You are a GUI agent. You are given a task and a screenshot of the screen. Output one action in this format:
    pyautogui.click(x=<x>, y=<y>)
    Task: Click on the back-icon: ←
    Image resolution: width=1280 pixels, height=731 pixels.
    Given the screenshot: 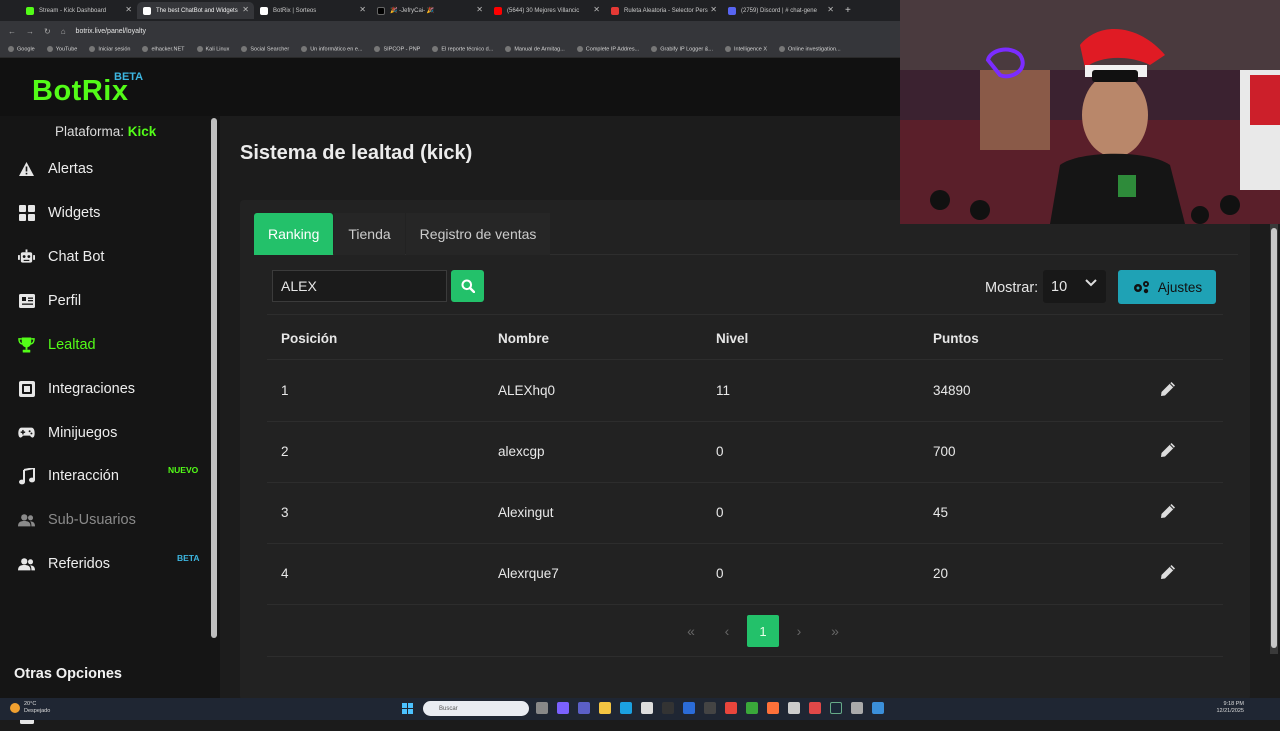 What is the action you would take?
    pyautogui.click(x=12, y=31)
    